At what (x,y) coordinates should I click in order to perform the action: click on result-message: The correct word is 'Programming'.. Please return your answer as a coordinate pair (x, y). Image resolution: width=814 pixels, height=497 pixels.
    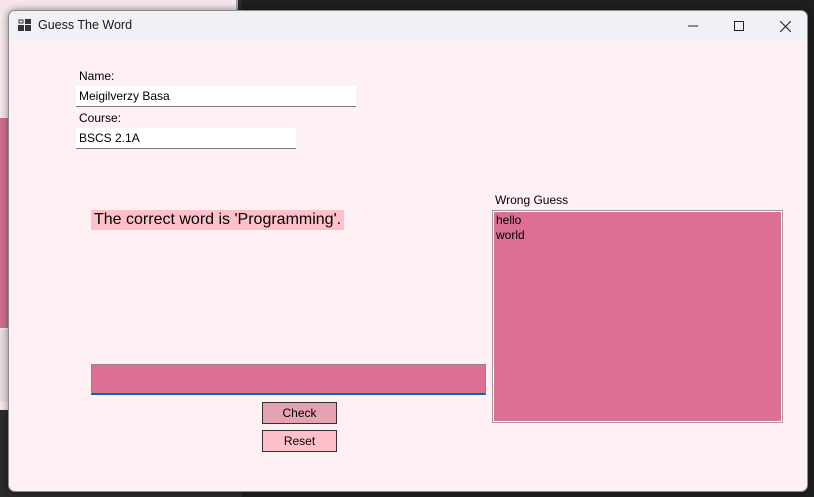
    Looking at the image, I should click on (218, 220).